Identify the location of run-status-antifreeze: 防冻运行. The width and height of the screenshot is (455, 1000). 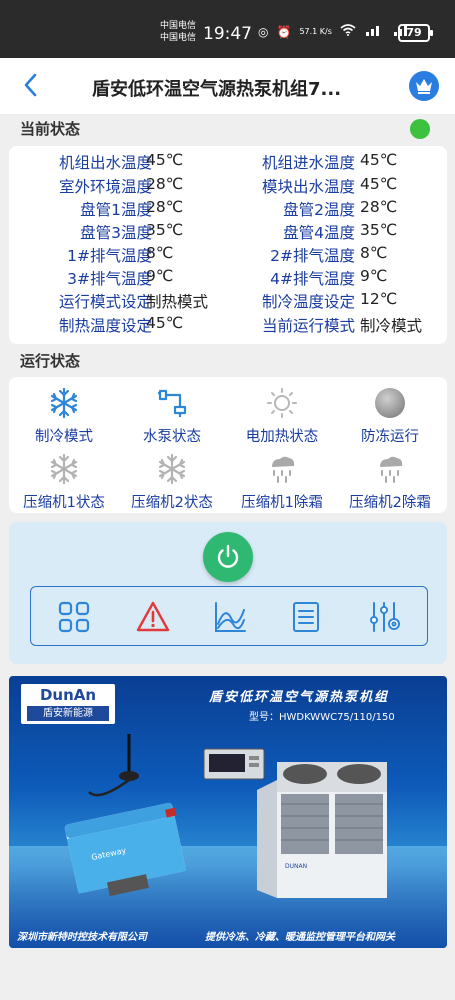
(390, 416).